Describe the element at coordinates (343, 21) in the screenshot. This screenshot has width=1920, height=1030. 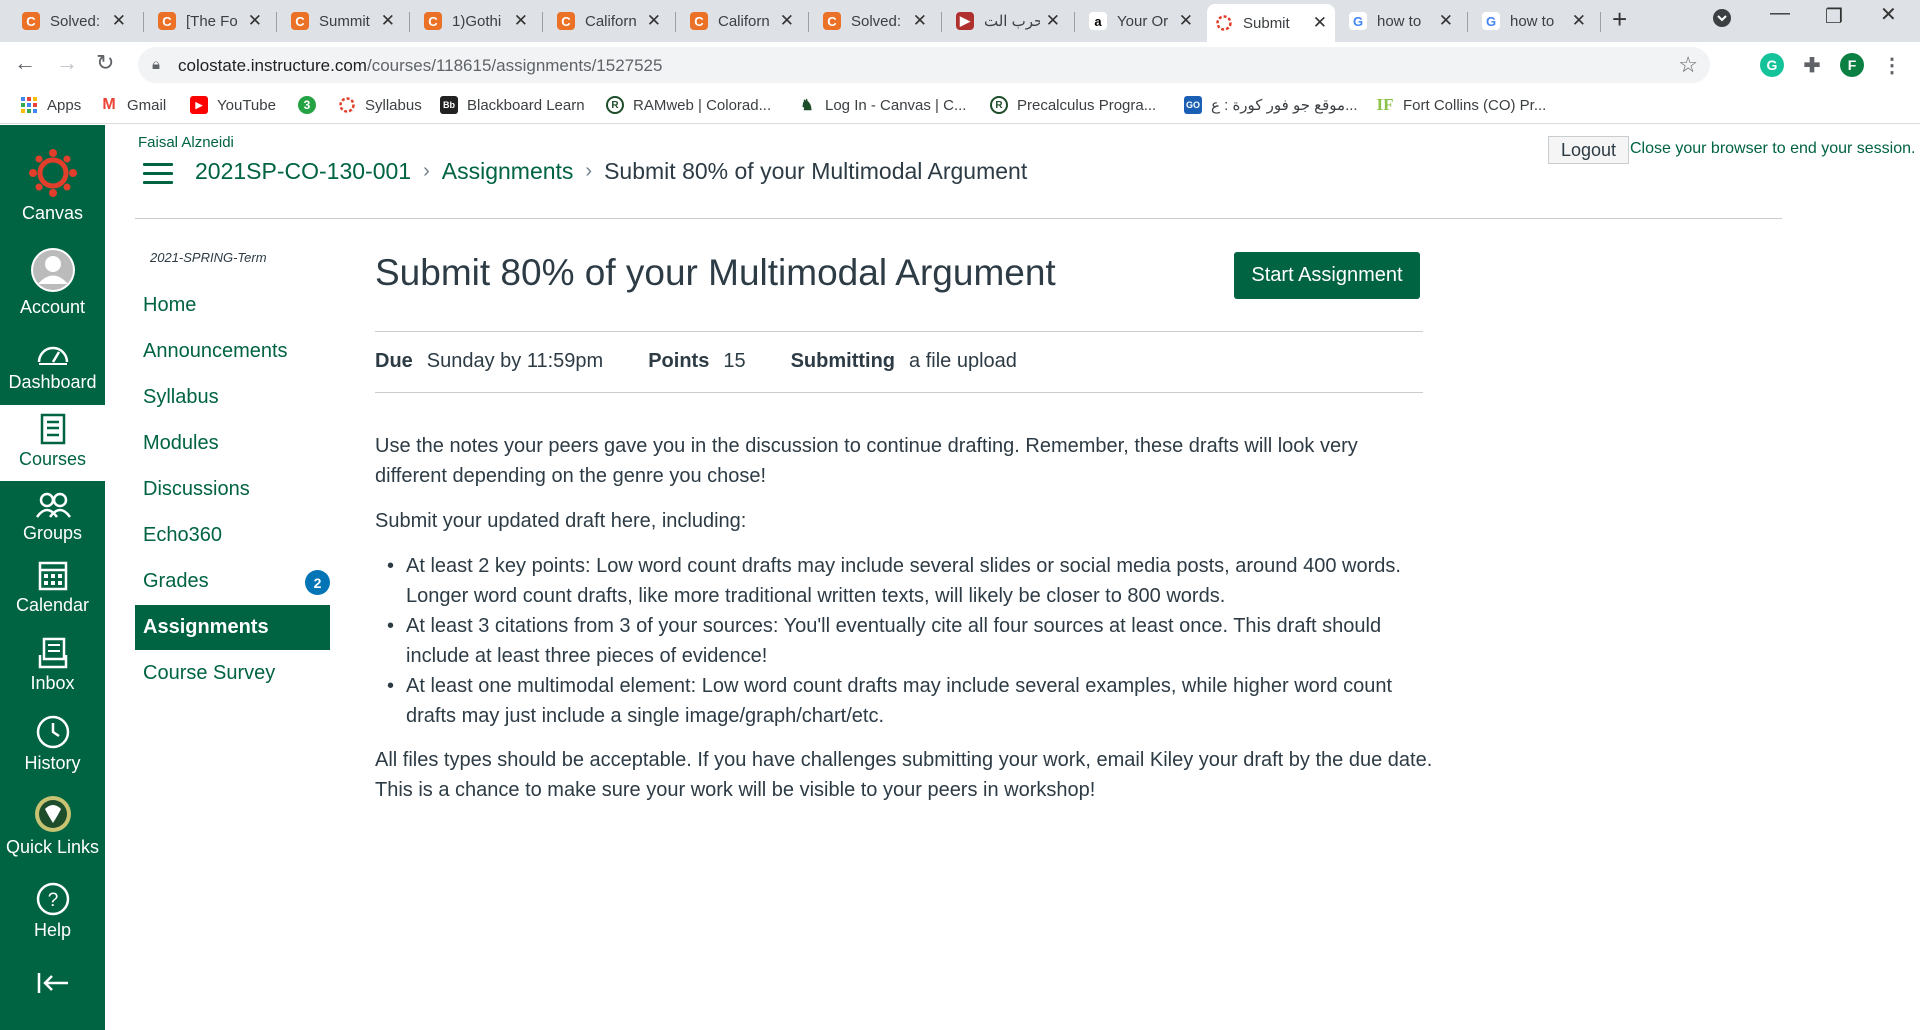
I see `browser-tab: C Summit ✕` at that location.